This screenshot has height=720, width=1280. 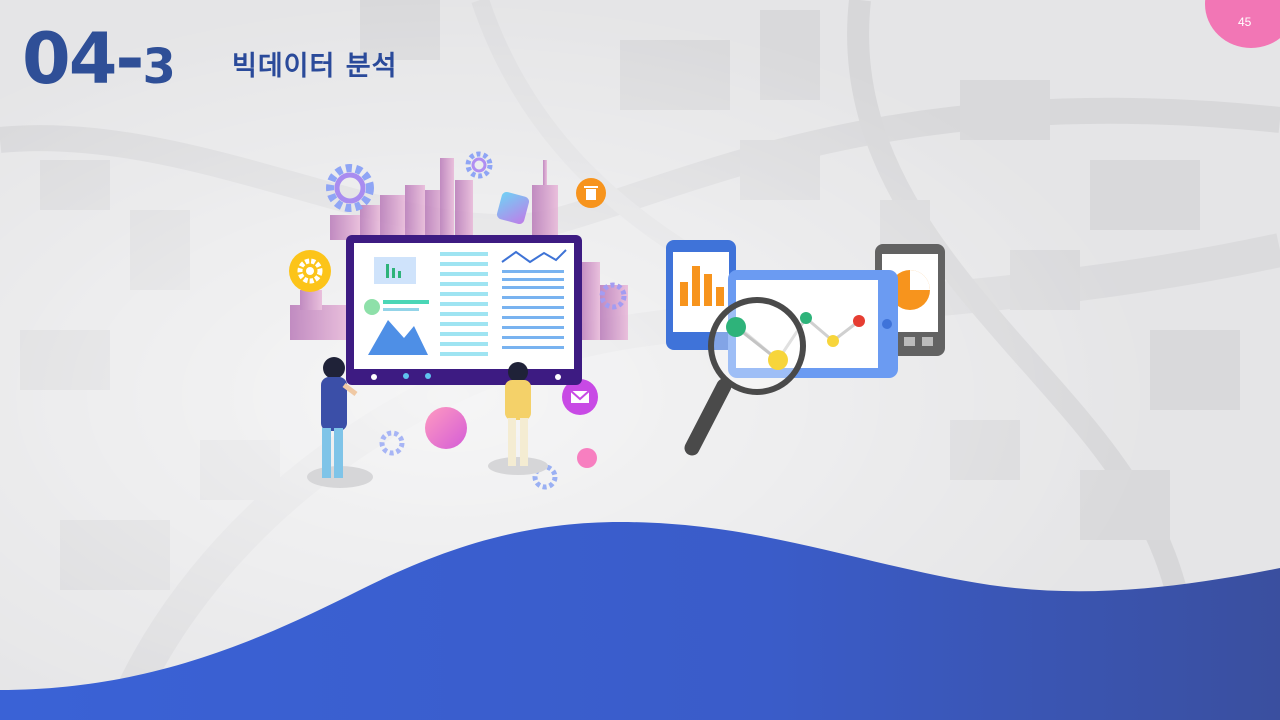 I want to click on settings-badge-icon, so click(x=310, y=271).